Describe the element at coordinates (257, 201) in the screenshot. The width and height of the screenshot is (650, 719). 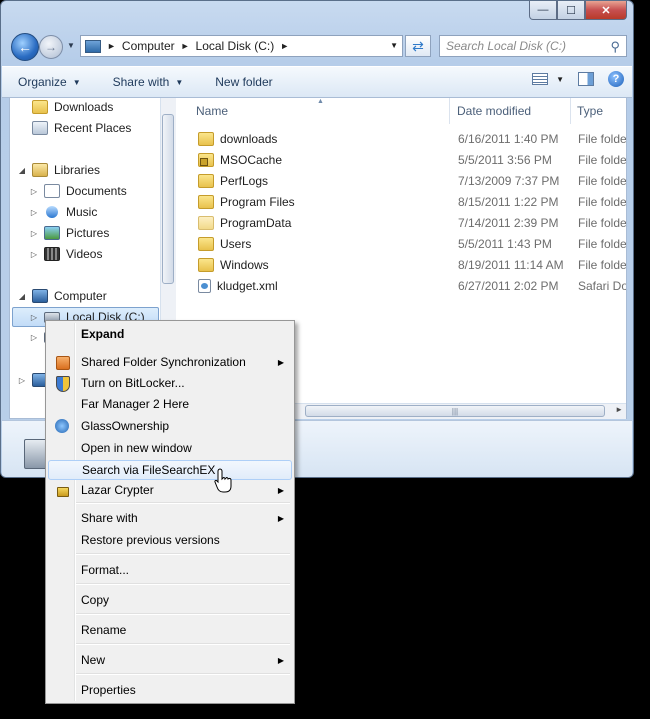
I see `file-name: Program Files` at that location.